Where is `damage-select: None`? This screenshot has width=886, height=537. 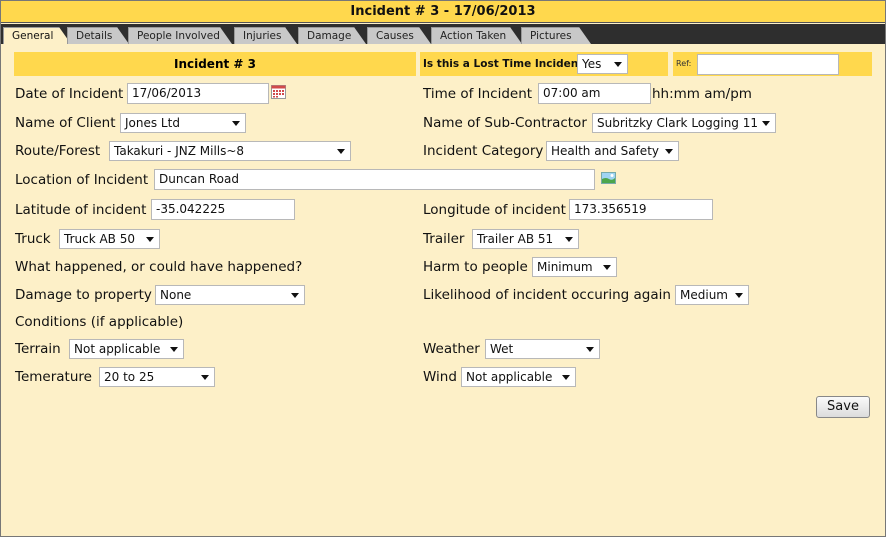
damage-select: None is located at coordinates (230, 295).